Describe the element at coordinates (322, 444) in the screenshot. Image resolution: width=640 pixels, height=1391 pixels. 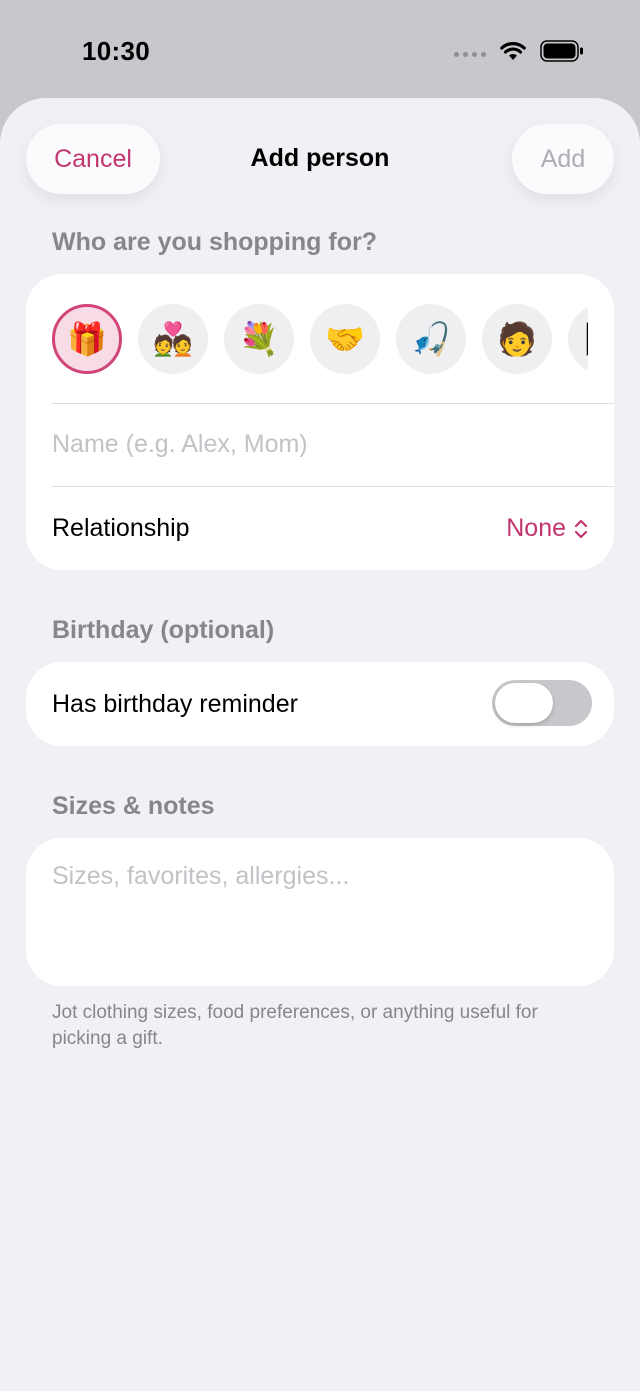
I see `name-input` at that location.